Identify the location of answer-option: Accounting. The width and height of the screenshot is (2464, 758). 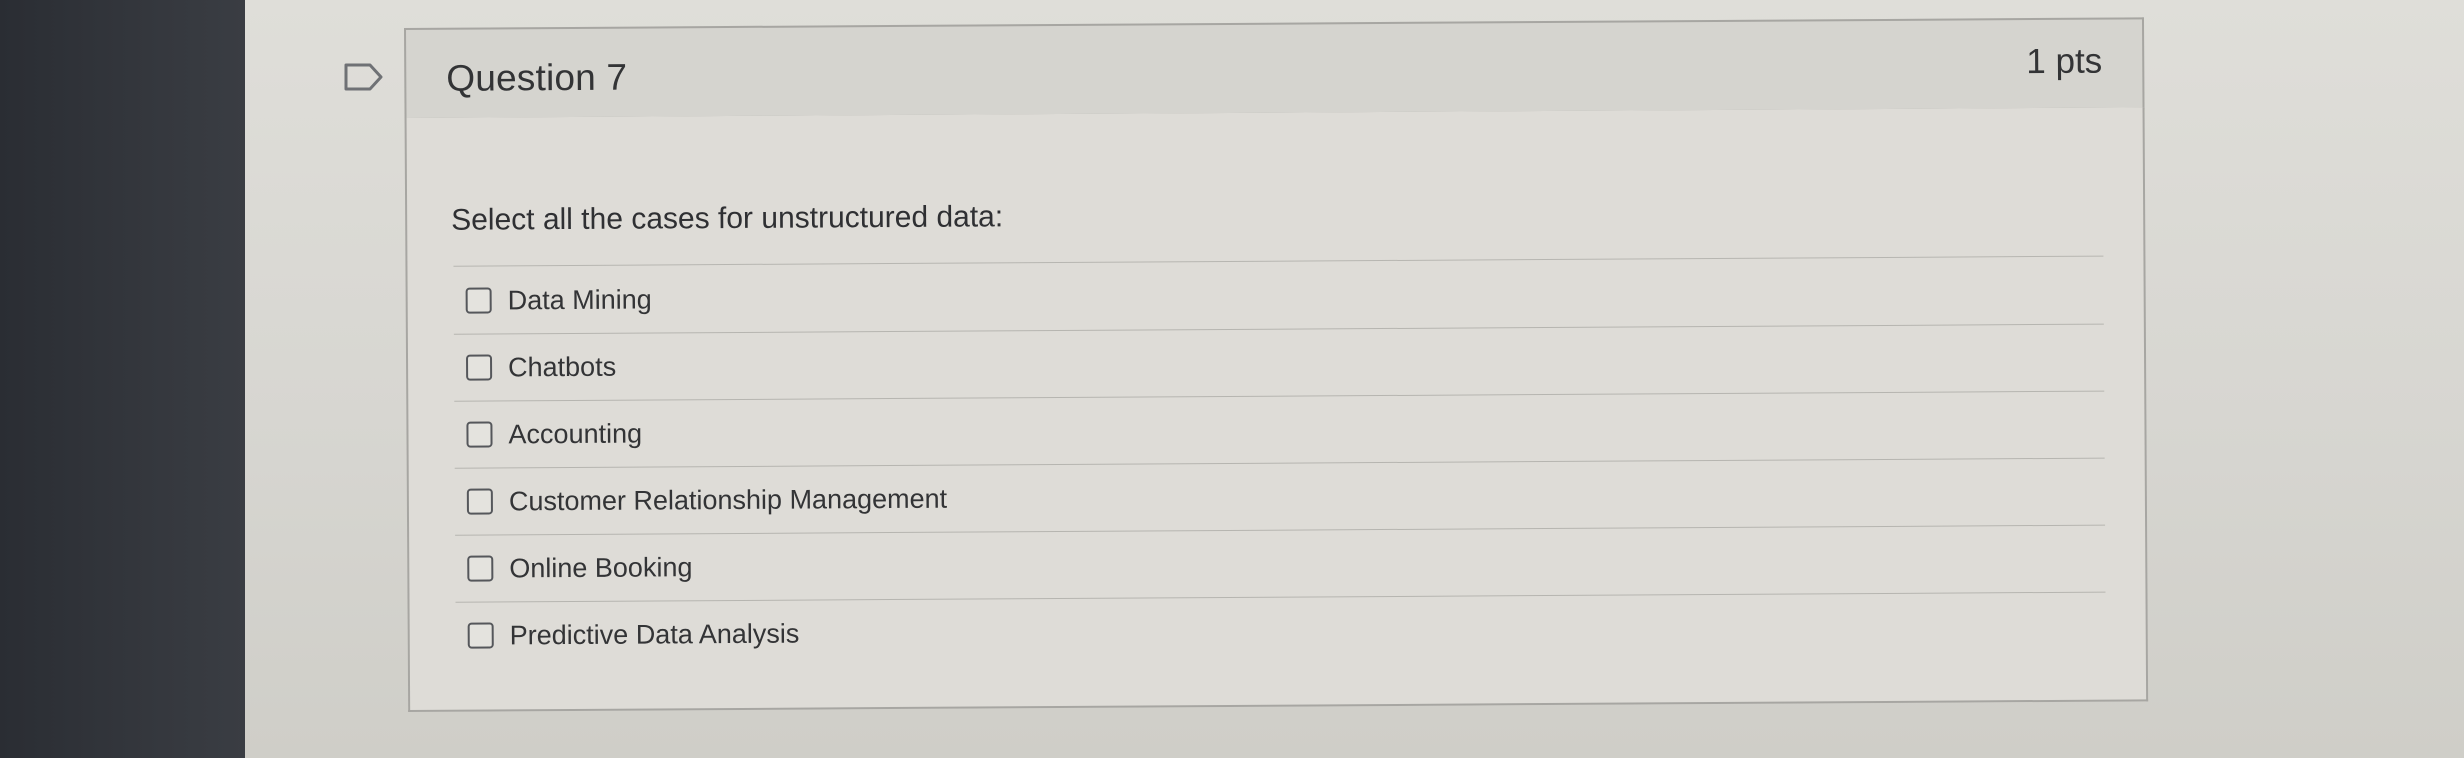
(1279, 430).